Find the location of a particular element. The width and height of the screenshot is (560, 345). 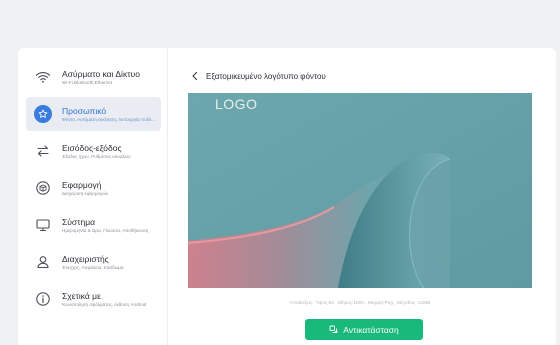

sidebar-item-sublabel: Κοινοποίηση σφάλματος, έκδοση Android is located at coordinates (104, 304).